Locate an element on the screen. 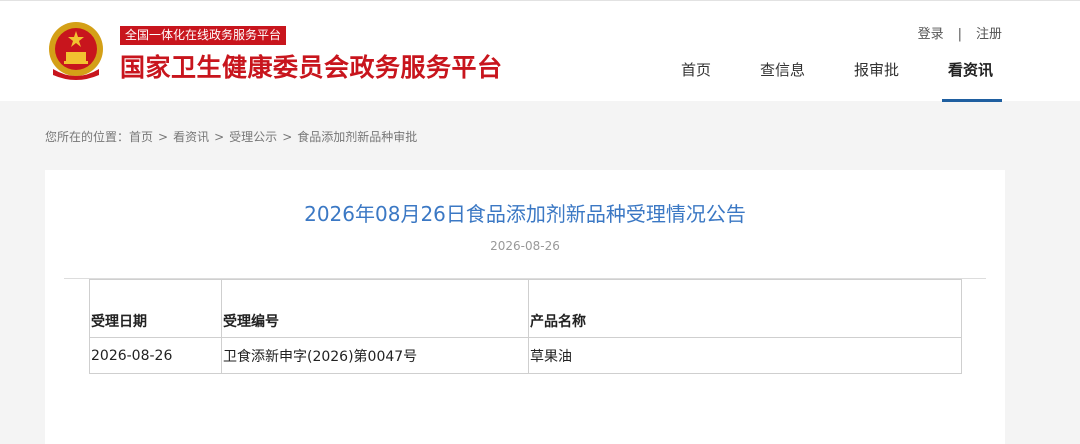  auth-links: 登录 | 注册 is located at coordinates (960, 32).